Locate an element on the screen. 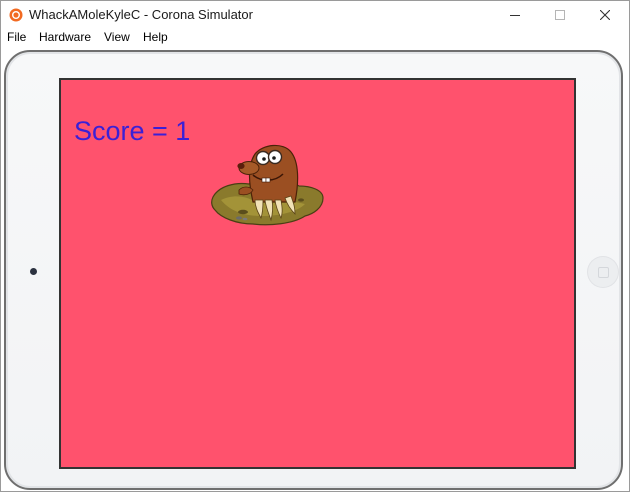  home-button is located at coordinates (603, 272).